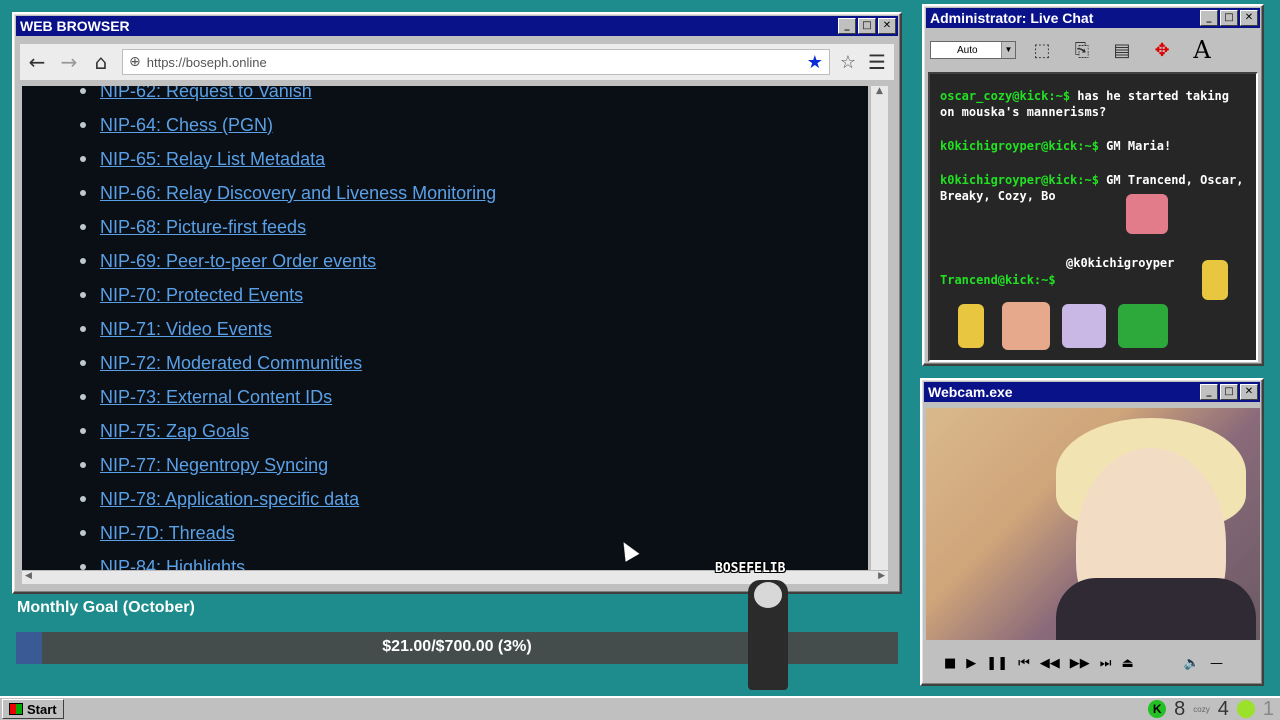 This screenshot has height=720, width=1280. I want to click on rewind-icon: ◀◀, so click(1050, 663).